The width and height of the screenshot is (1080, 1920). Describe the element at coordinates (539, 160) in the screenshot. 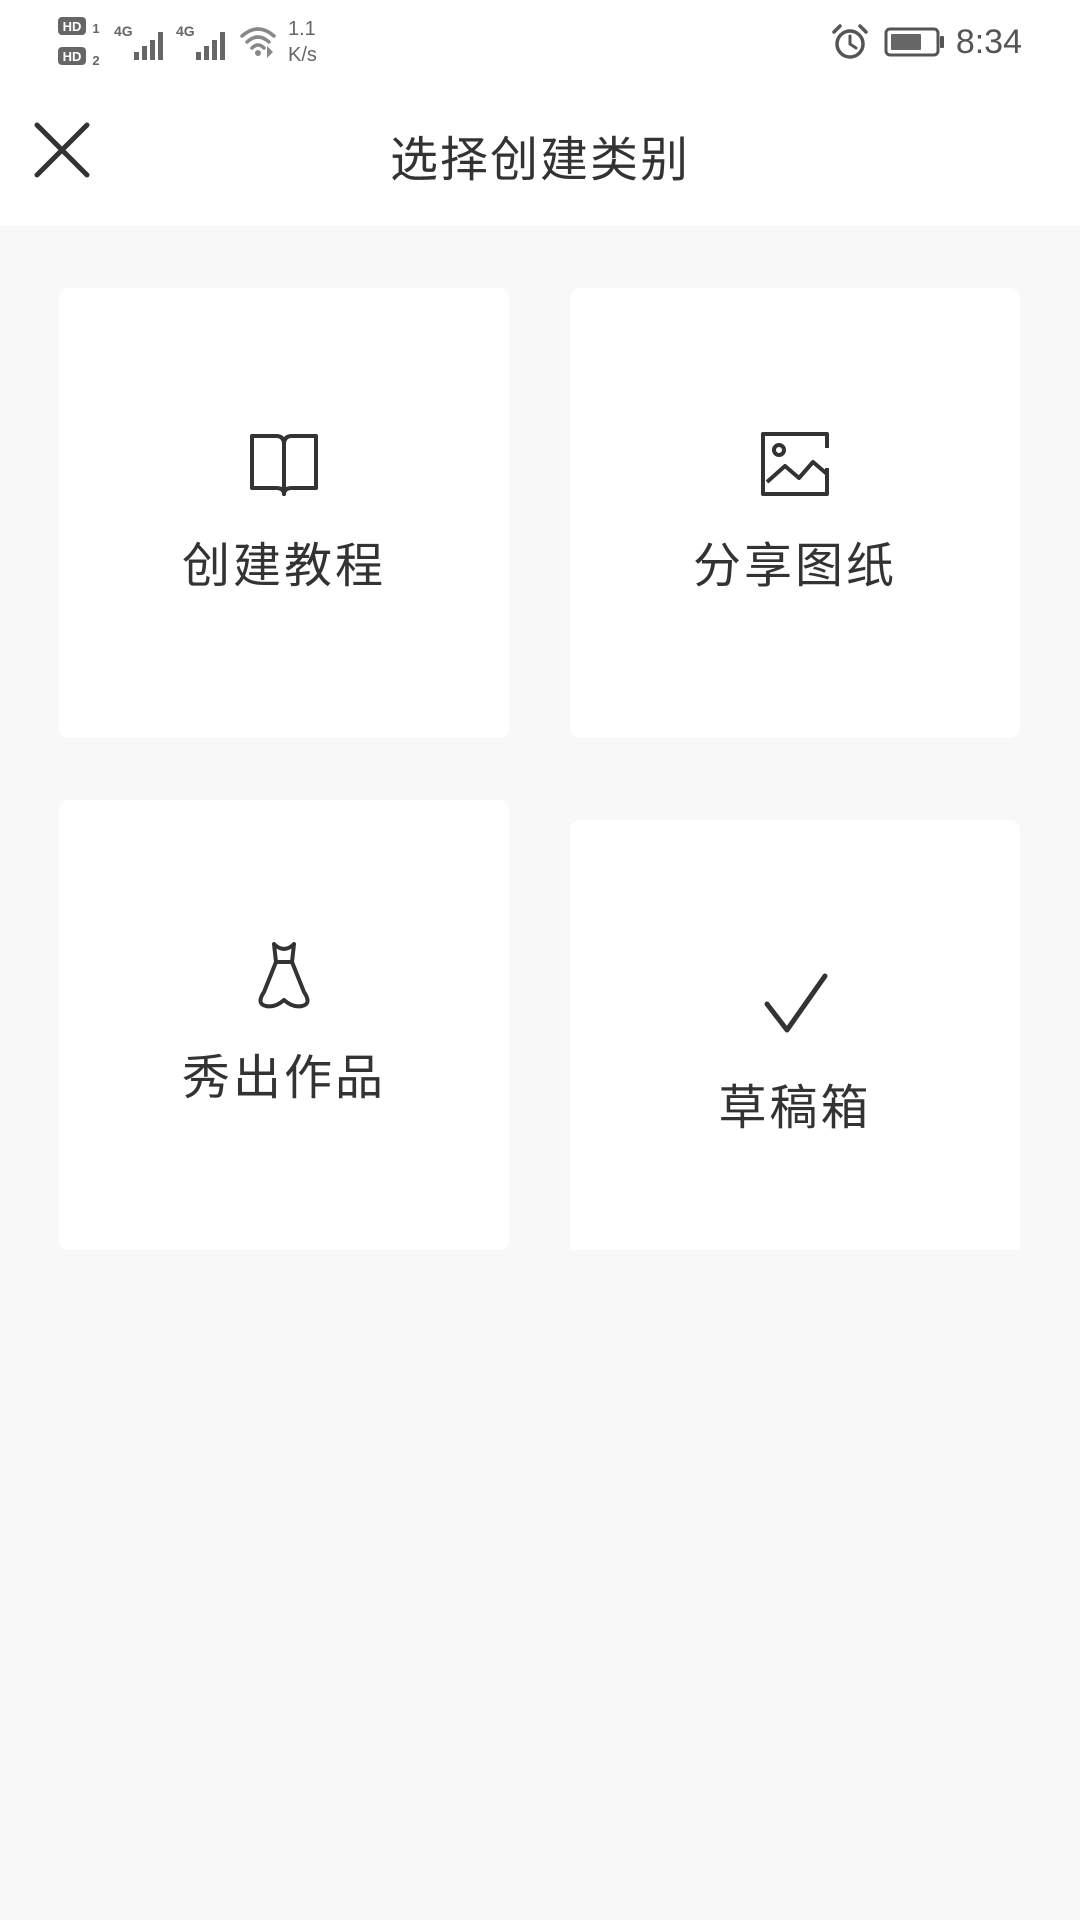

I see `page-title: 选择创建类别` at that location.